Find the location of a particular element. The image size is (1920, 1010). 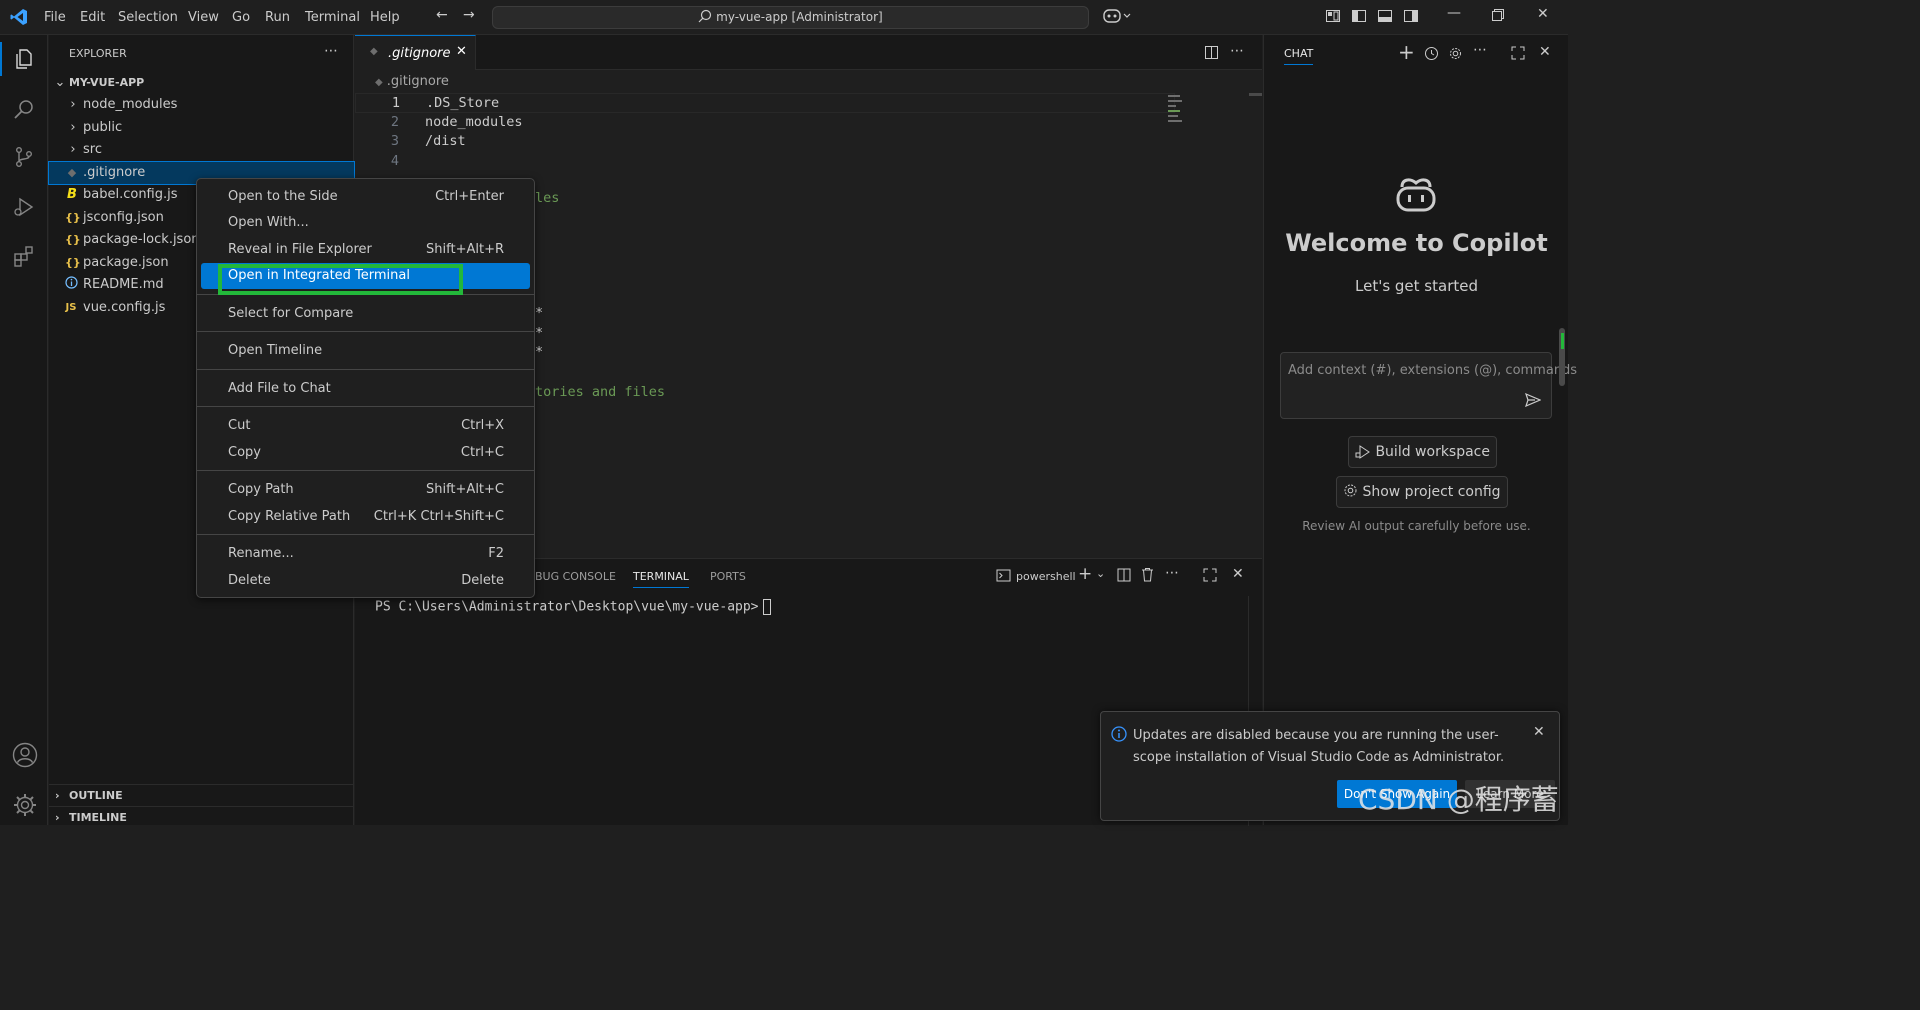

show-project-config-label: Show project config is located at coordinates (1431, 492).